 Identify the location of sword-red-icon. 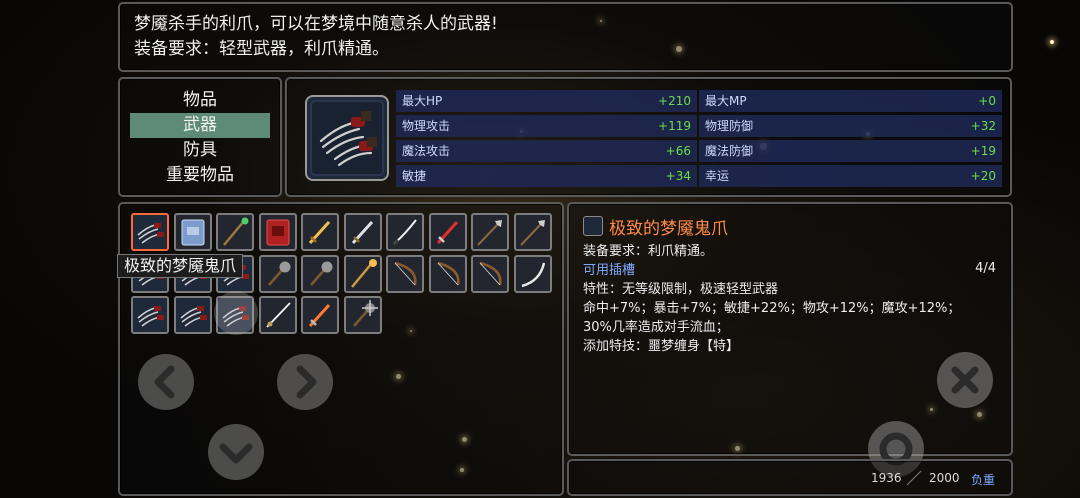
(447, 232).